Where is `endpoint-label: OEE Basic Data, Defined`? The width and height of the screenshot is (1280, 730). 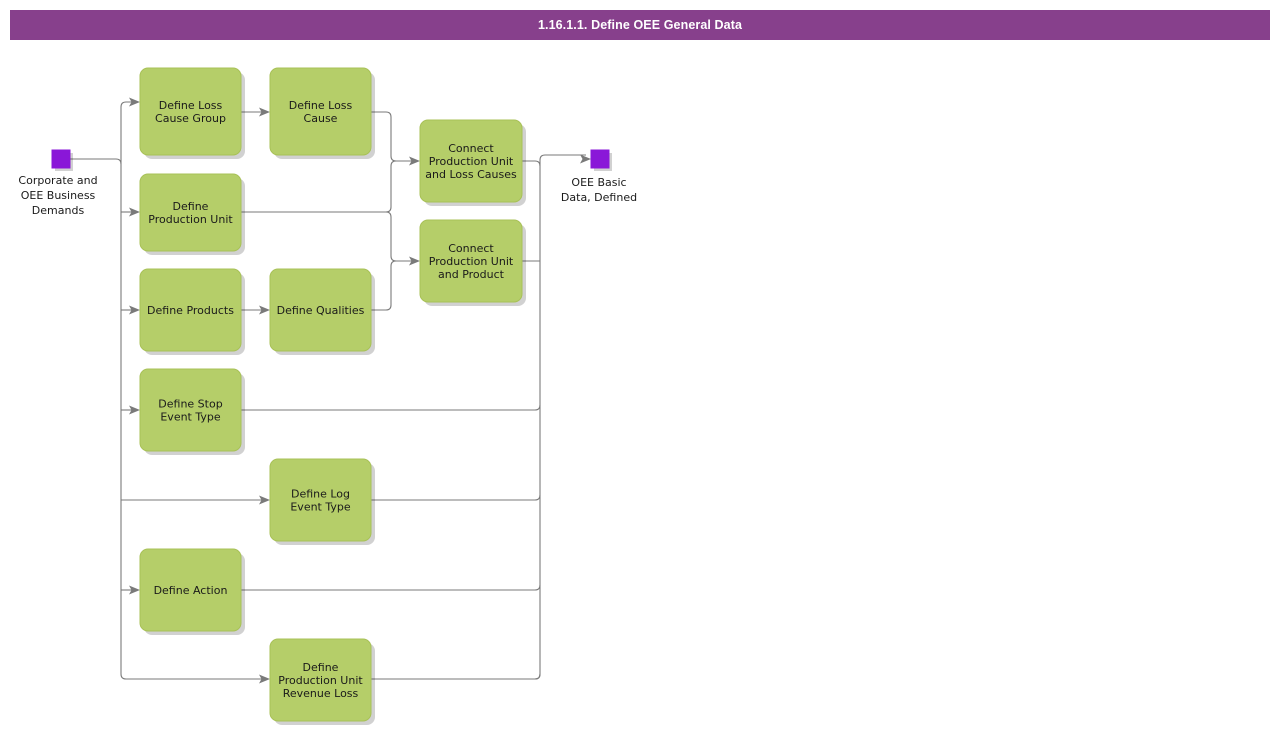 endpoint-label: OEE Basic Data, Defined is located at coordinates (599, 190).